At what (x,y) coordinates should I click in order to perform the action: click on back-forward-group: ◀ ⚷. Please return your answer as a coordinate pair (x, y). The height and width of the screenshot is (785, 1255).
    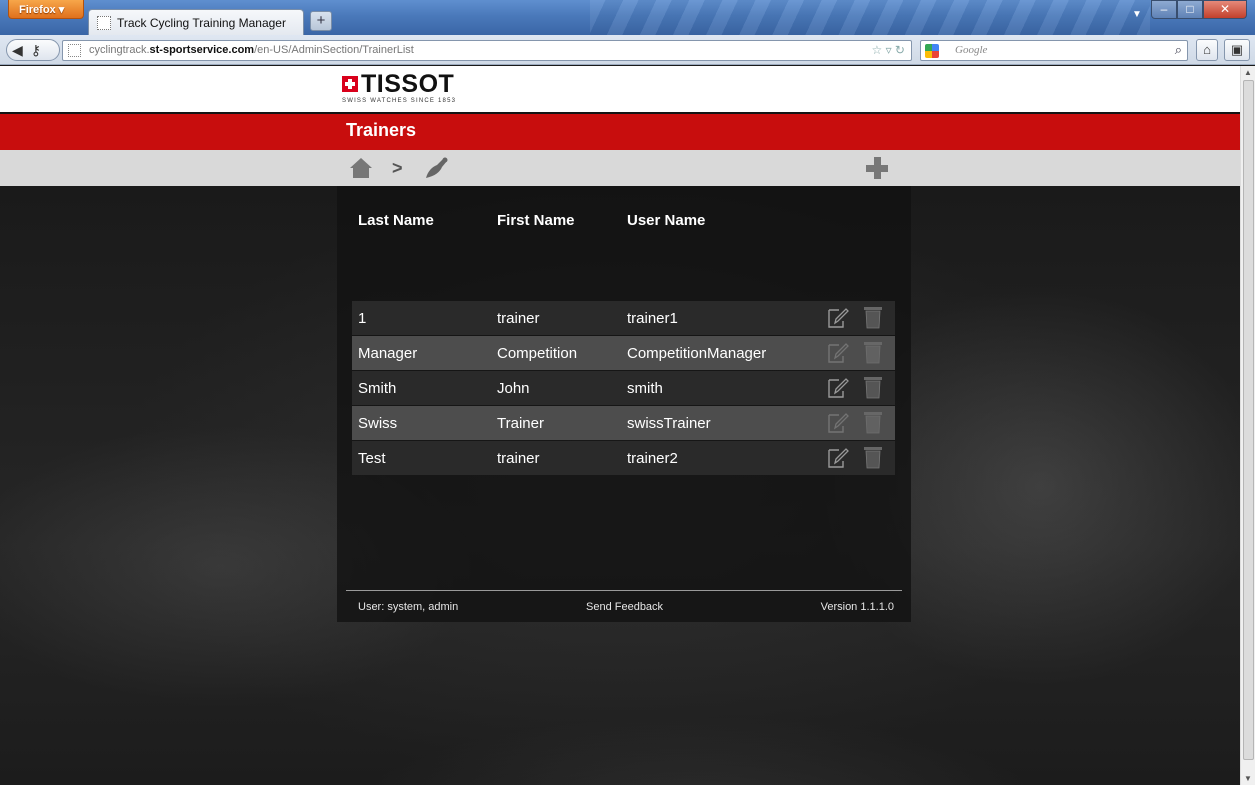
    Looking at the image, I should click on (33, 50).